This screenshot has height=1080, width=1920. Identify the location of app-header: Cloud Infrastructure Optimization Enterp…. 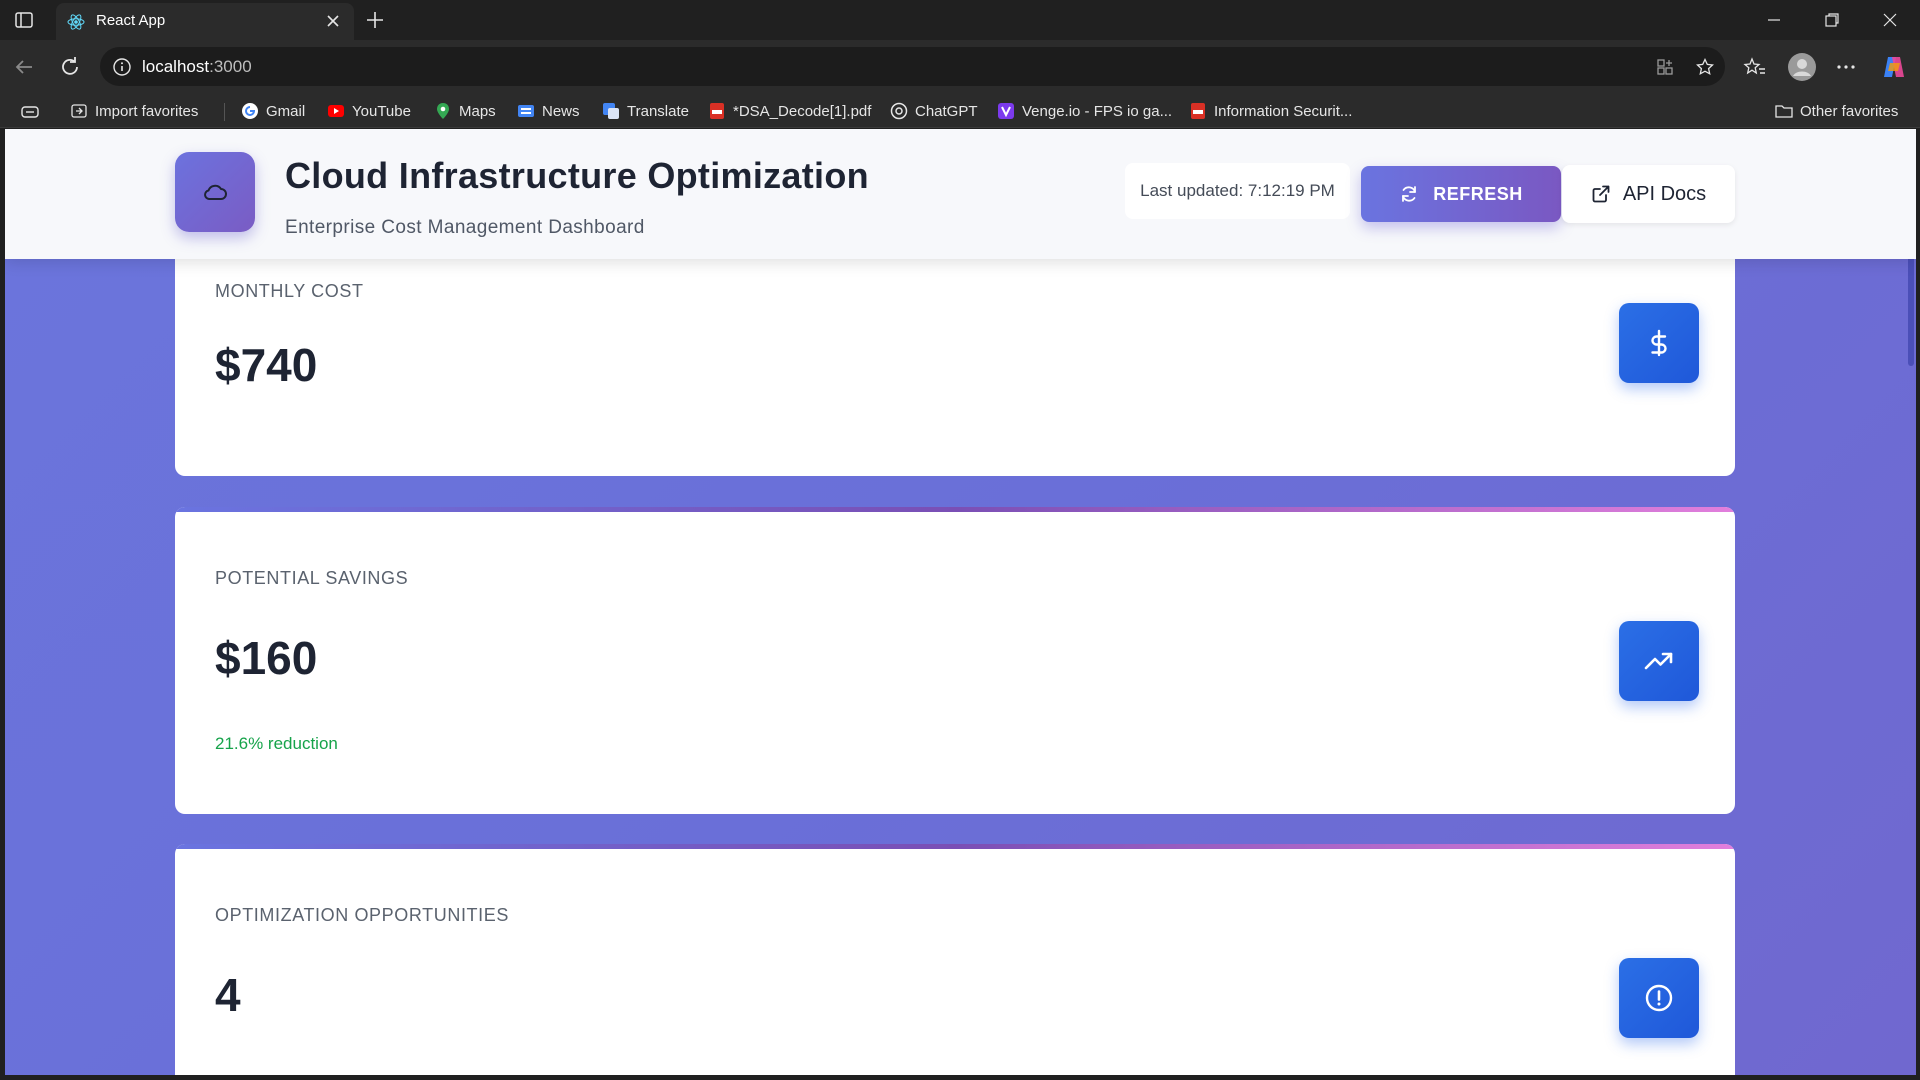
(960, 194).